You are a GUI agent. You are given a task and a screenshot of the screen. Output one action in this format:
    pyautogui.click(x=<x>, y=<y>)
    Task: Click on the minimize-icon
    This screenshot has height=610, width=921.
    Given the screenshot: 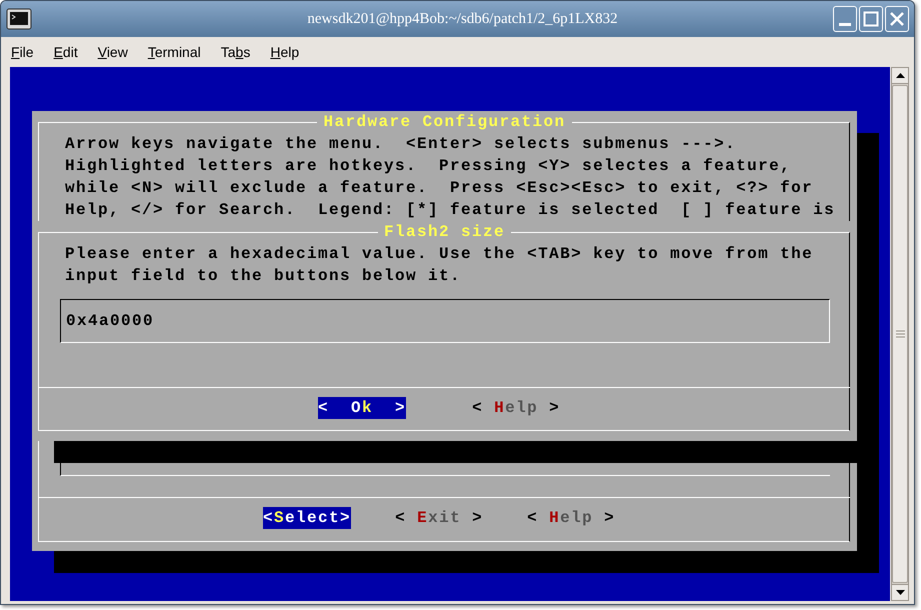 What is the action you would take?
    pyautogui.click(x=845, y=24)
    